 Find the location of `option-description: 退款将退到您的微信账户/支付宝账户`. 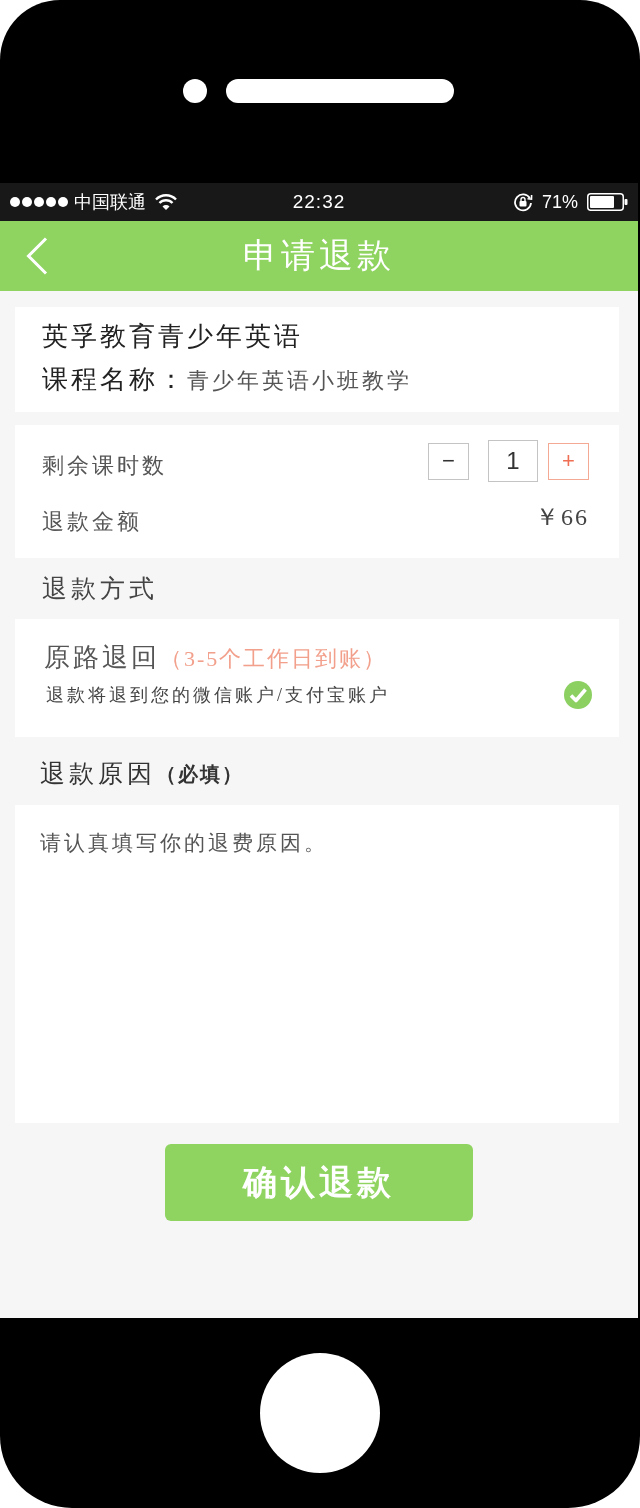

option-description: 退款将退到您的微信账户/支付宝账户 is located at coordinates (217, 695).